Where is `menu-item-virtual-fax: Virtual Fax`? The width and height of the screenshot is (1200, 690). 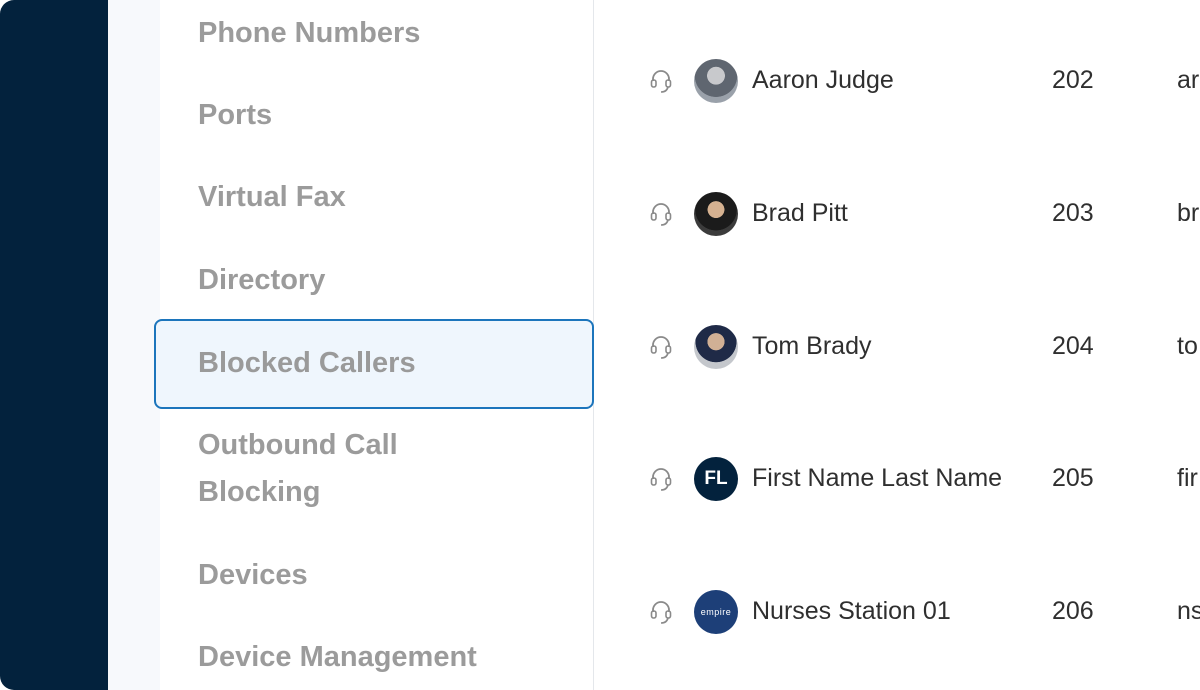
menu-item-virtual-fax: Virtual Fax is located at coordinates (388, 197).